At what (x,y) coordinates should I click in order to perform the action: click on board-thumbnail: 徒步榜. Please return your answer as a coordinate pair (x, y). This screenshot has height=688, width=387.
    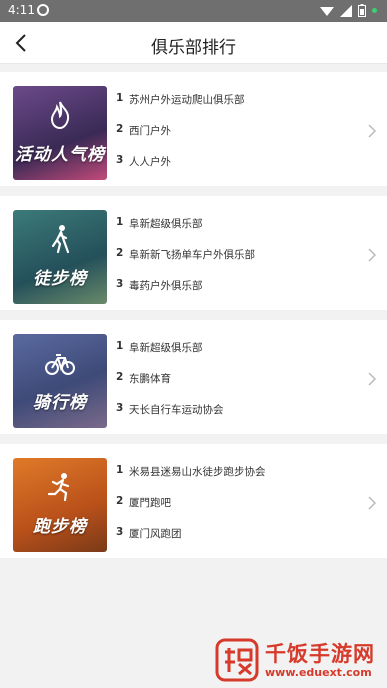
    Looking at the image, I should click on (60, 257).